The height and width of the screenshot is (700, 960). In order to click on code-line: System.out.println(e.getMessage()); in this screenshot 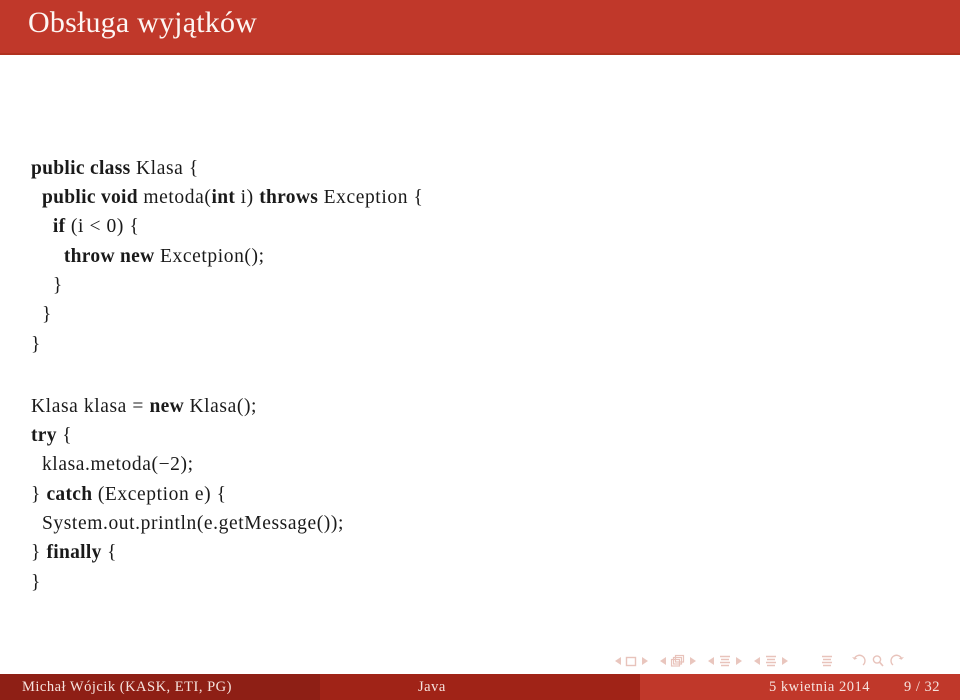, I will do `click(187, 523)`.